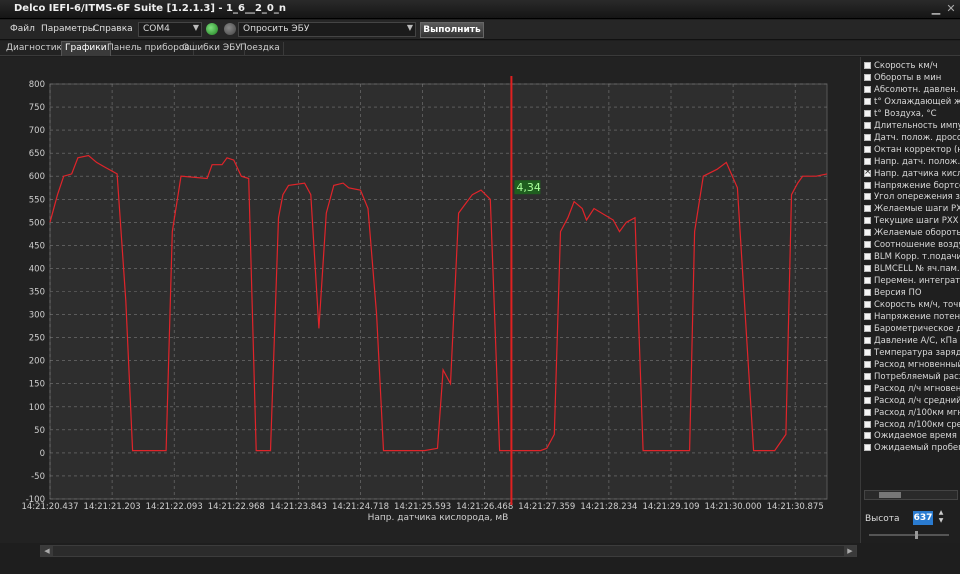 Image resolution: width=960 pixels, height=574 pixels. What do you see at coordinates (113, 29) in the screenshot?
I see `menu-help: Справка` at bounding box center [113, 29].